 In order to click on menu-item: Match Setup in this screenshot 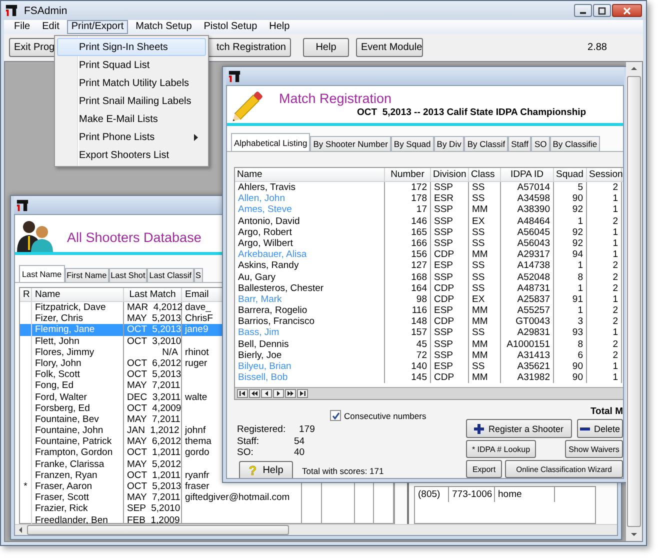, I will do `click(164, 27)`.